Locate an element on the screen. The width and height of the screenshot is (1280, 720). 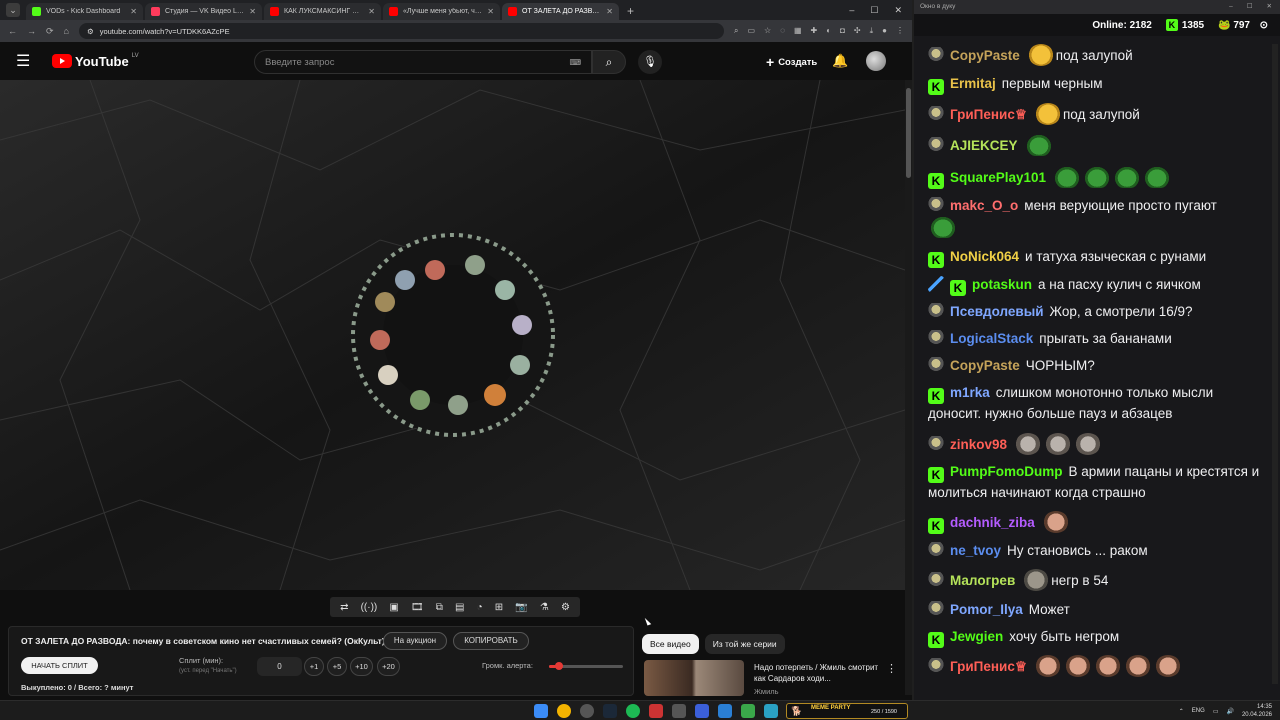
voice-search-button: 🎙 is located at coordinates (650, 62).